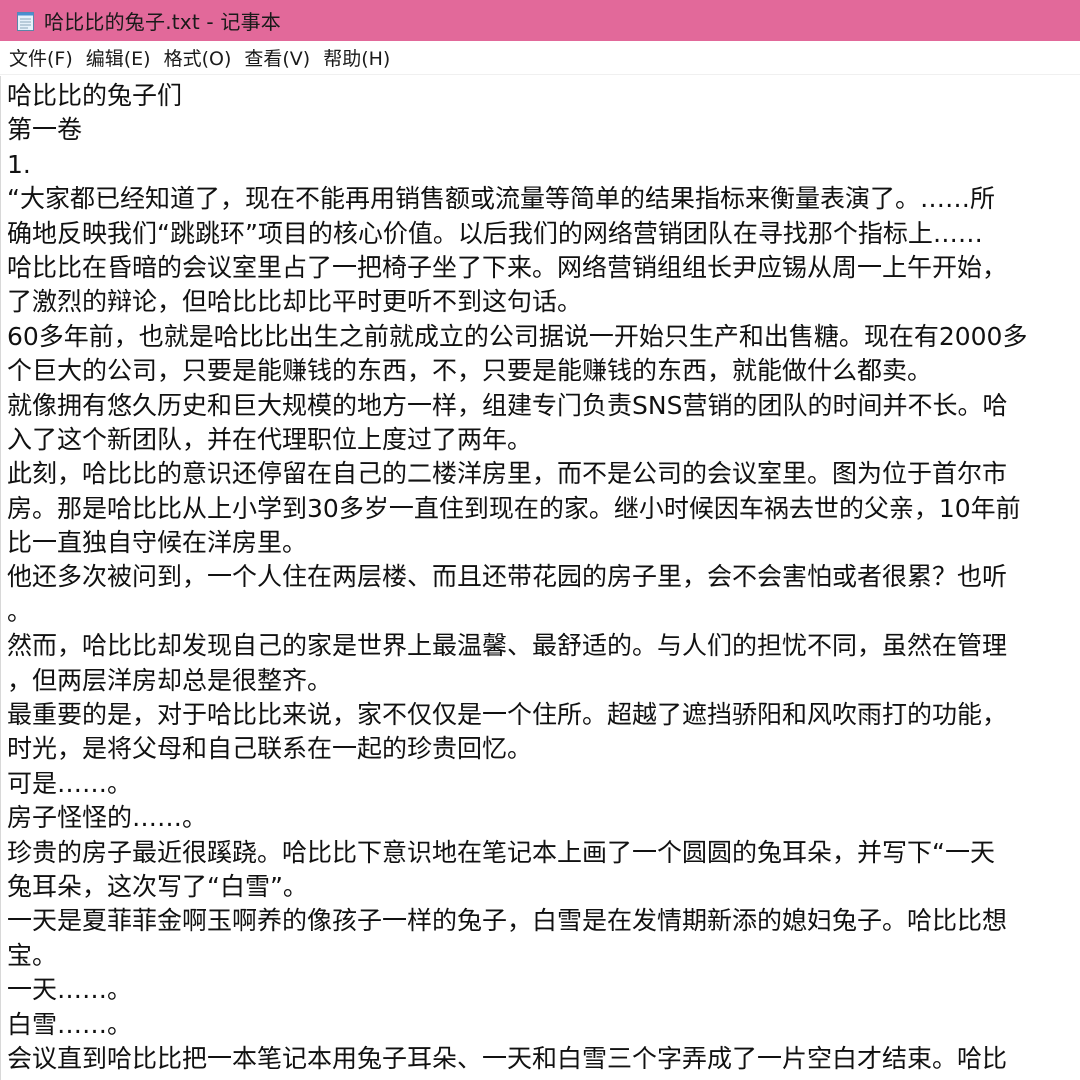 The image size is (1080, 1080). What do you see at coordinates (41, 57) in the screenshot?
I see `menu-file: 文件(F)` at bounding box center [41, 57].